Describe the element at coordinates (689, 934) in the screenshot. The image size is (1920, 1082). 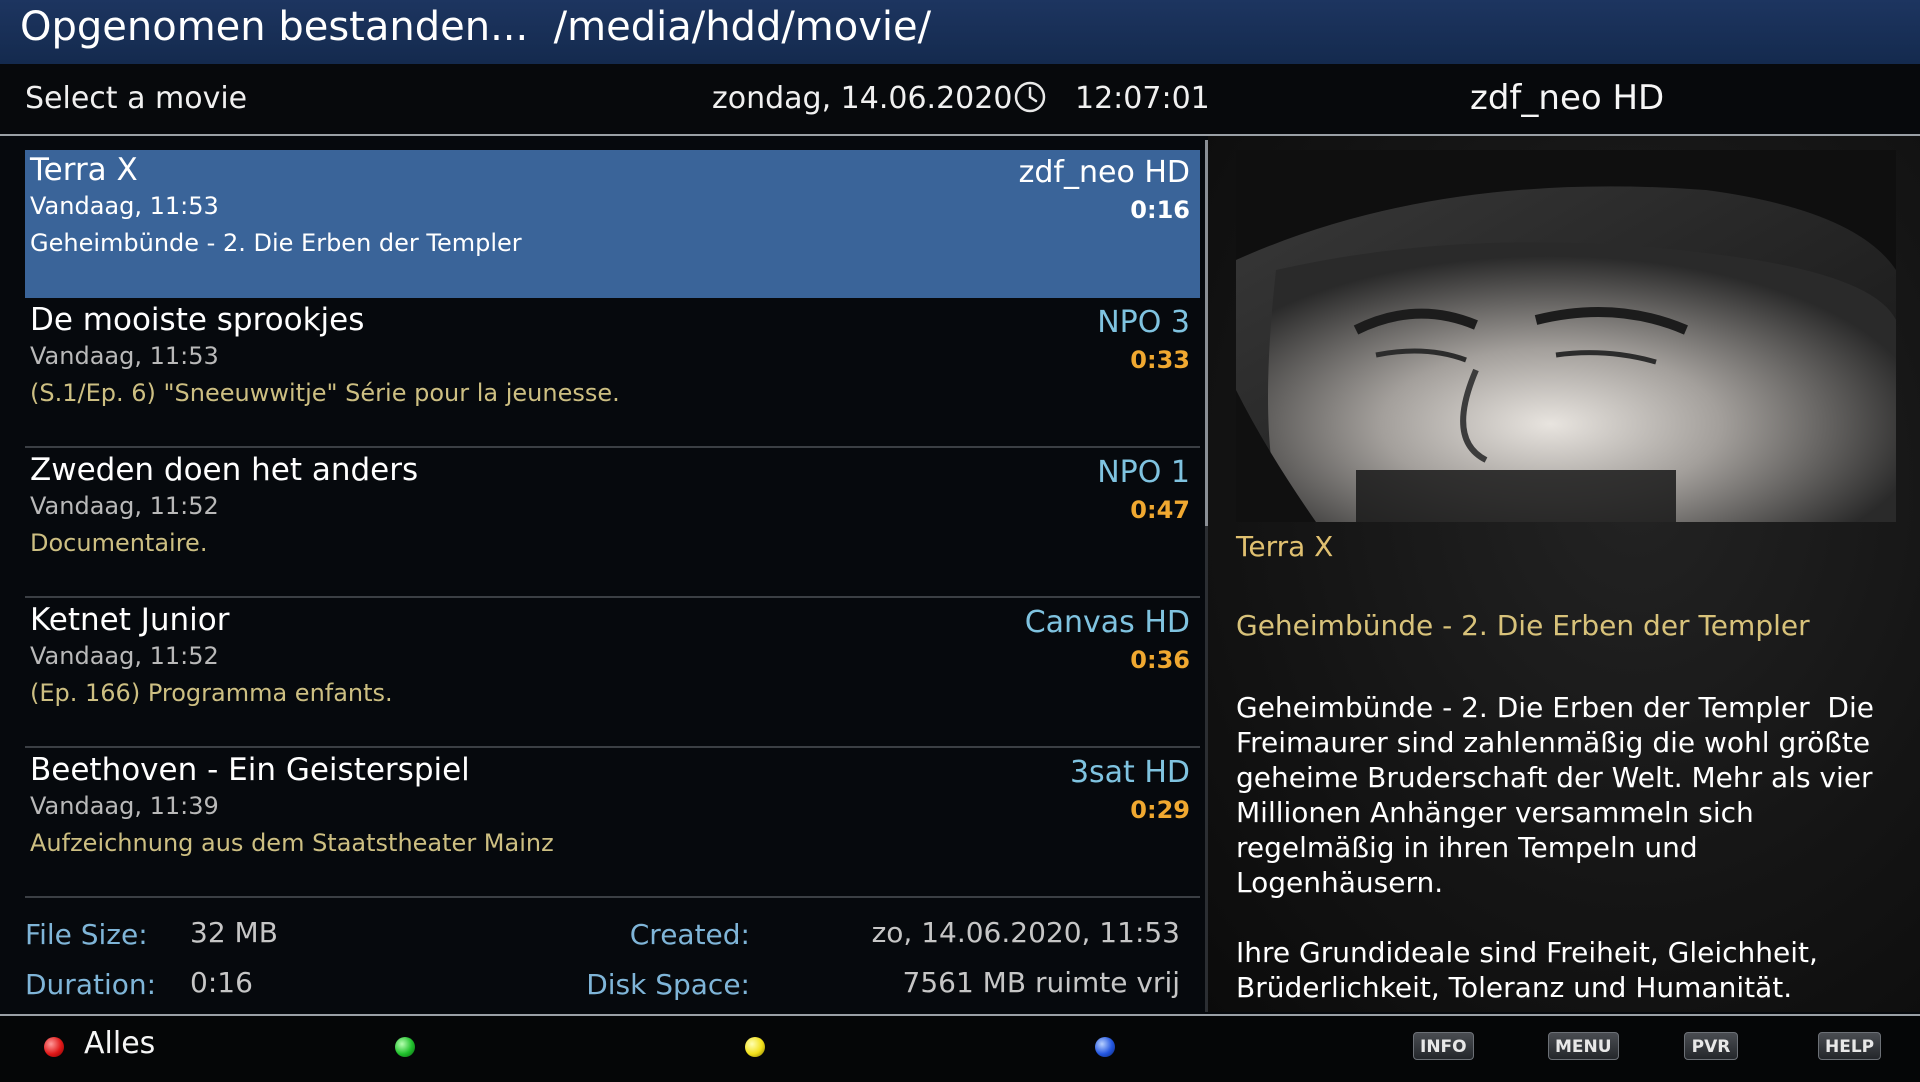
I see `created-label: Created:` at that location.